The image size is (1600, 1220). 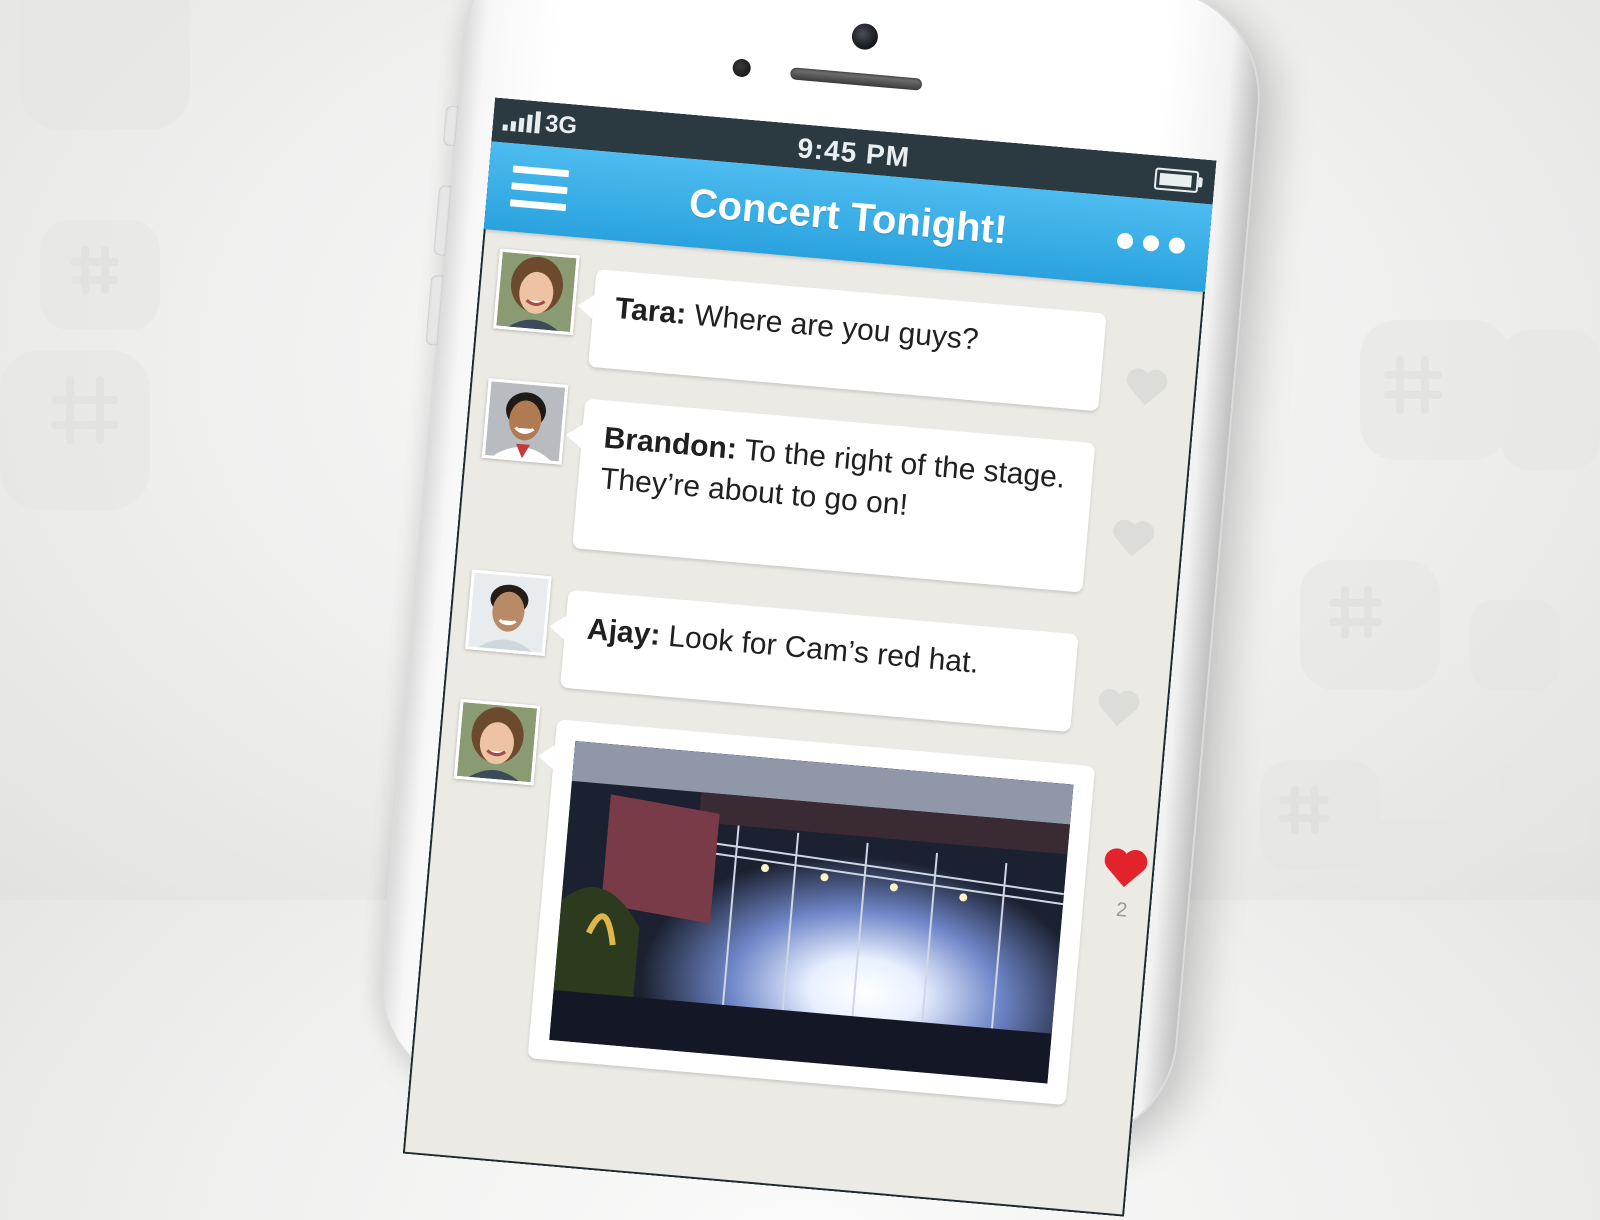 I want to click on message-text: Where are you guys?, so click(x=836, y=327).